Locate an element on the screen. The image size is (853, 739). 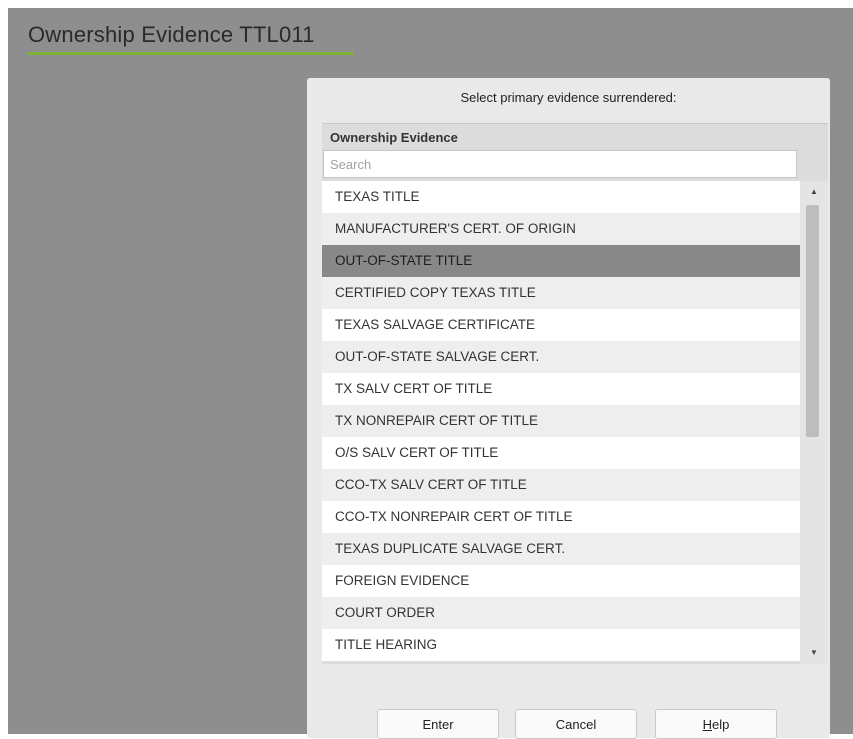
list-scrollbar: ▲ ▼ is located at coordinates (814, 422).